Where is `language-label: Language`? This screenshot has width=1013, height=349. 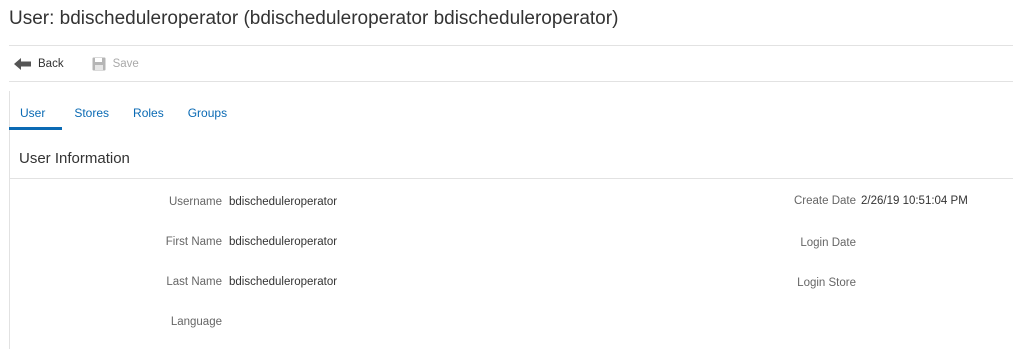
language-label: Language is located at coordinates (196, 322).